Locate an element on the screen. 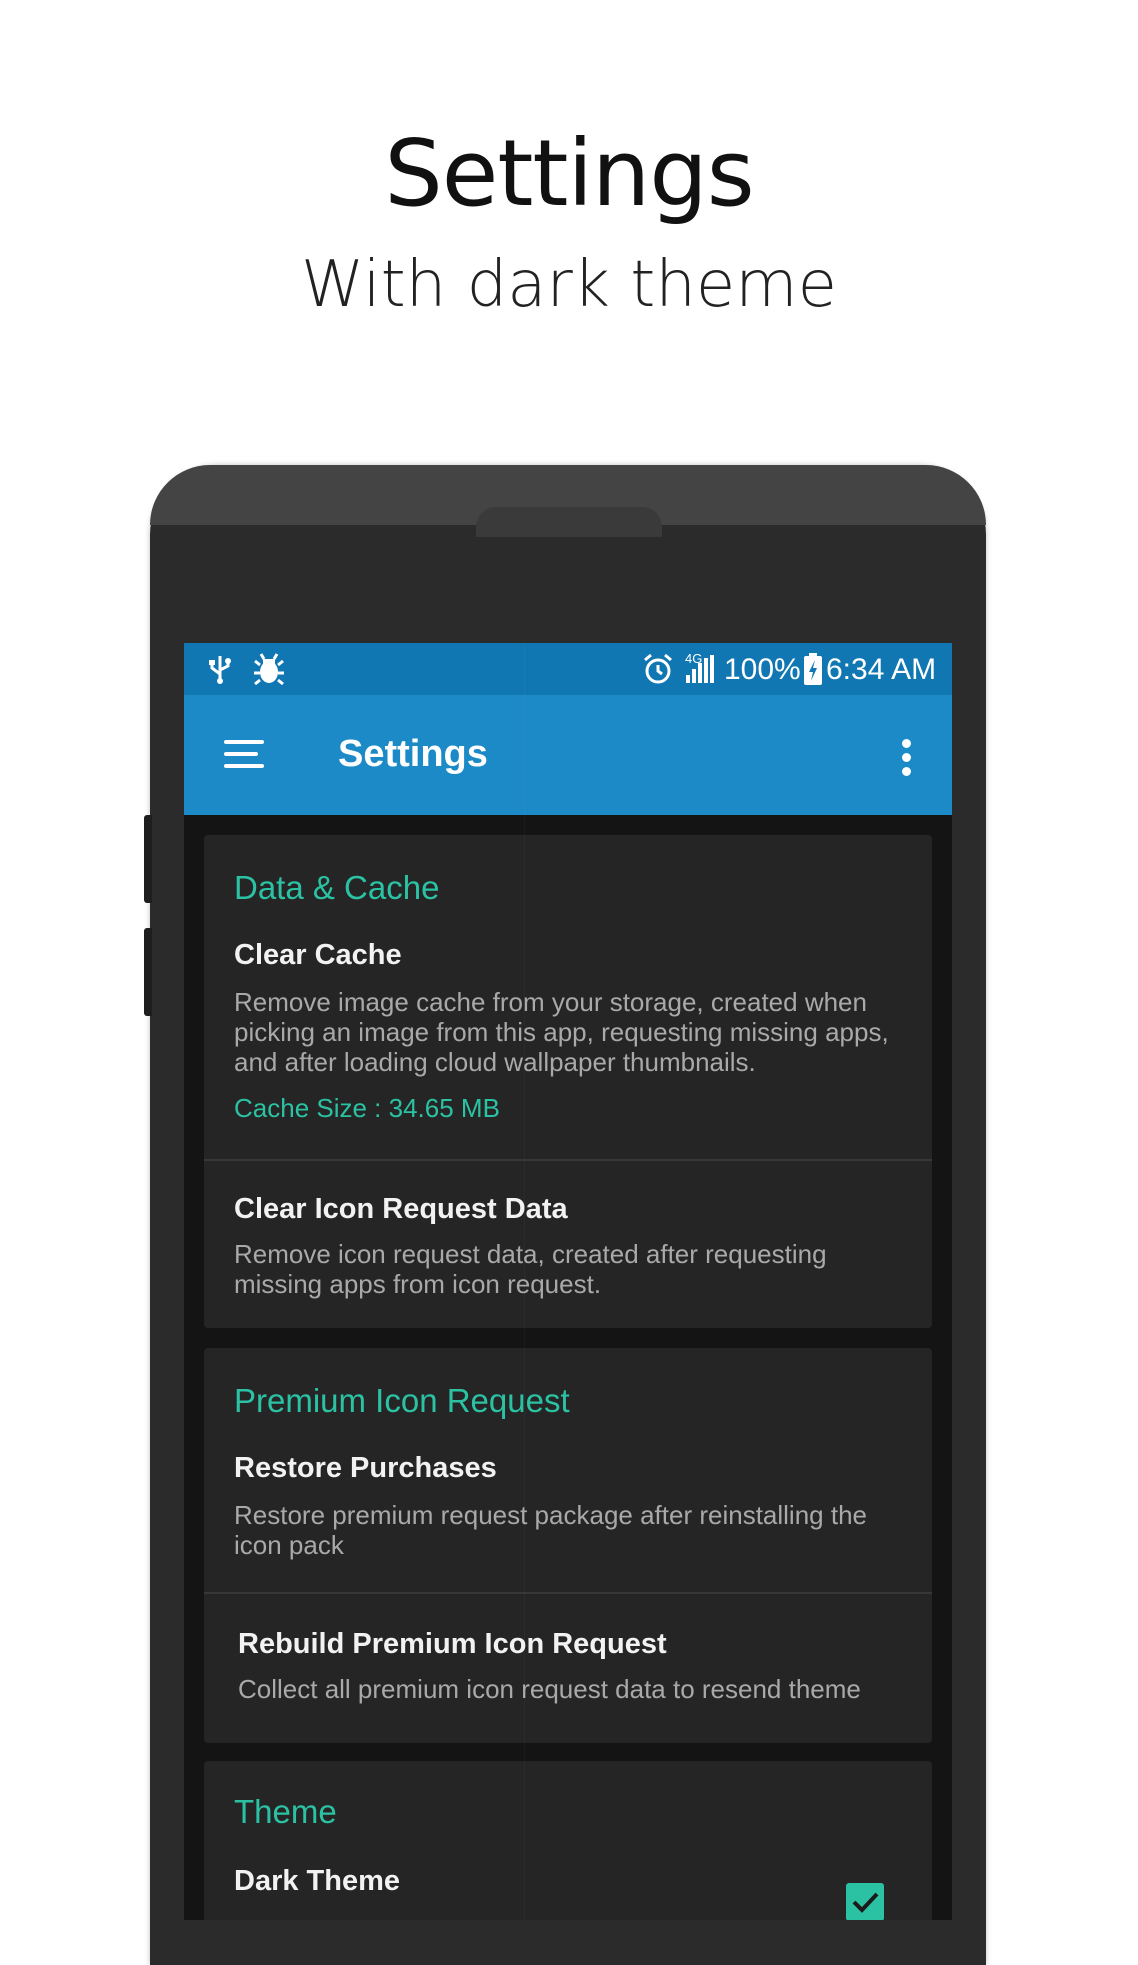 This screenshot has height=1965, width=1138. dark-theme-title: Dark Theme is located at coordinates (317, 1881).